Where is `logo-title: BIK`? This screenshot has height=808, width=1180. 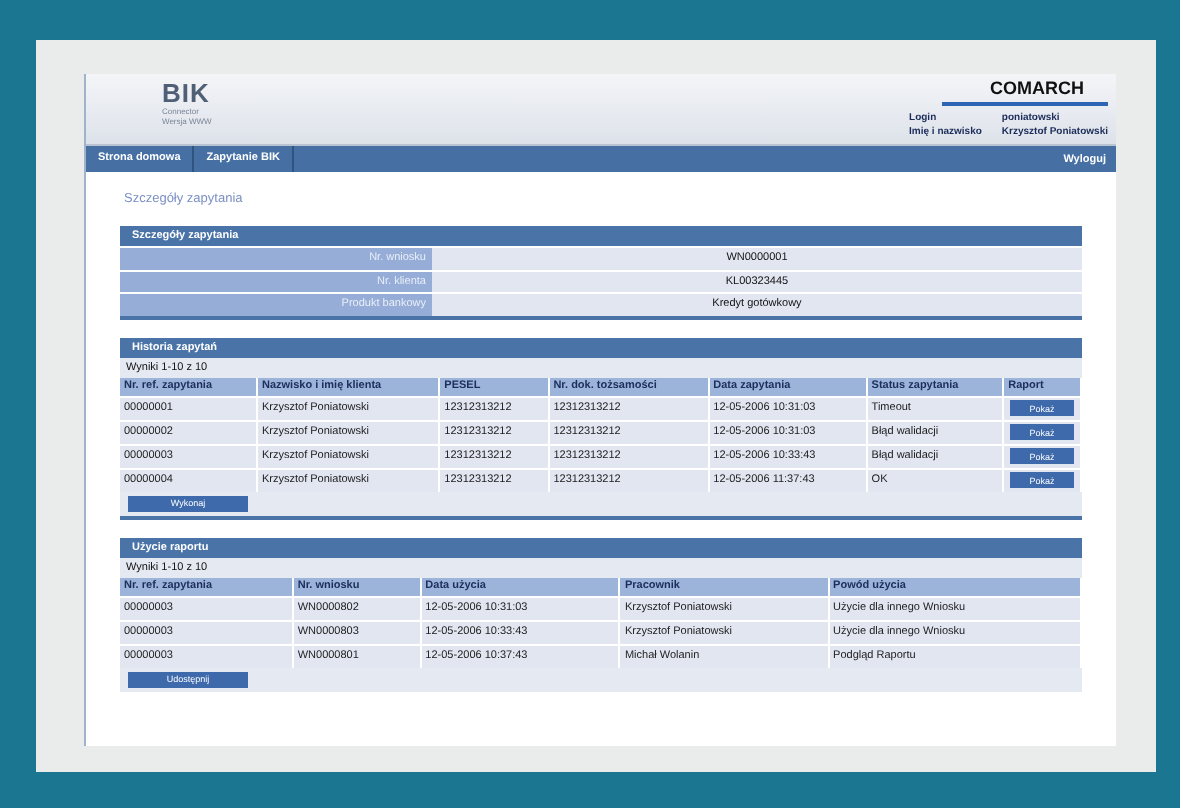 logo-title: BIK is located at coordinates (187, 93).